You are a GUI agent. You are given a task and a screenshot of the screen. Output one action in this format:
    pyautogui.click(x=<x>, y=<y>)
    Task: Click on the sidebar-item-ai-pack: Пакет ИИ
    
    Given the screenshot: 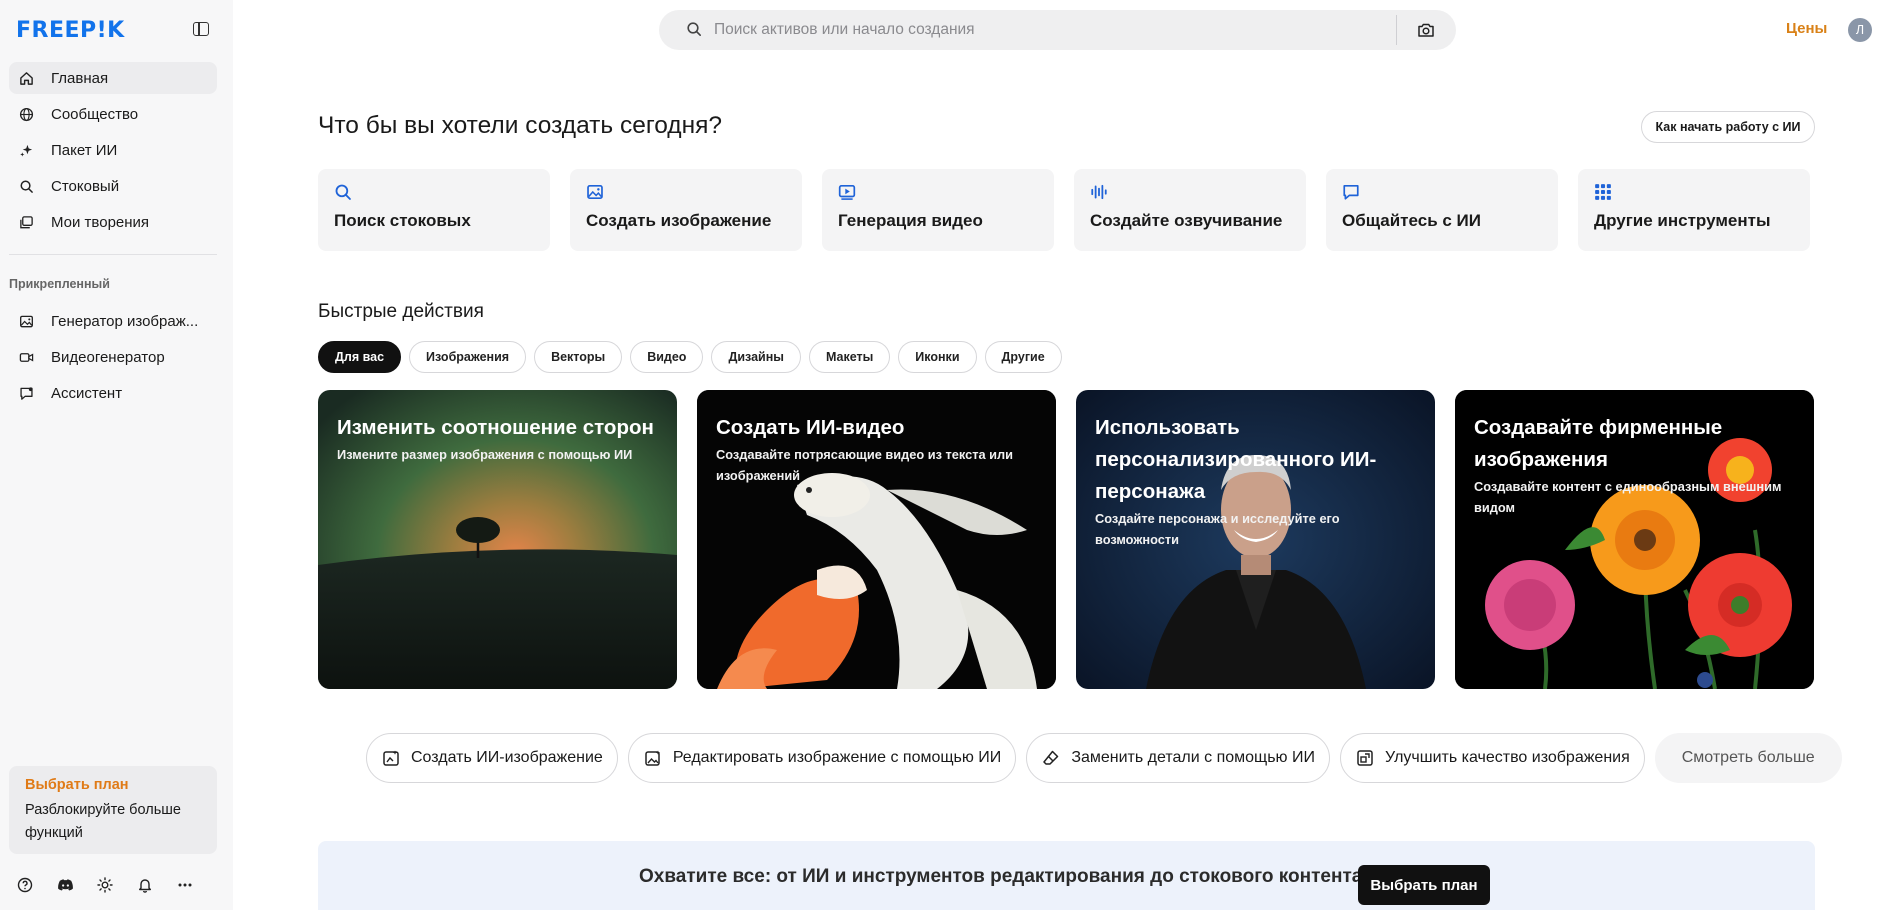 What is the action you would take?
    pyautogui.click(x=113, y=150)
    